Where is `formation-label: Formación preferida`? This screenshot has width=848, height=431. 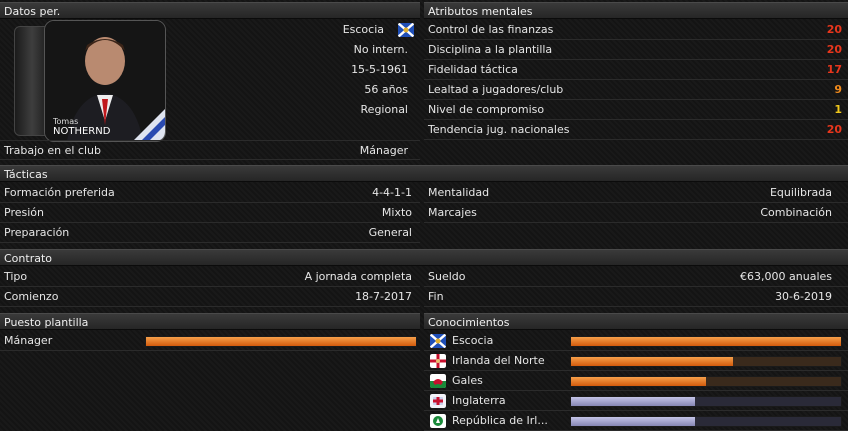
formation-label: Formación preferida is located at coordinates (59, 192).